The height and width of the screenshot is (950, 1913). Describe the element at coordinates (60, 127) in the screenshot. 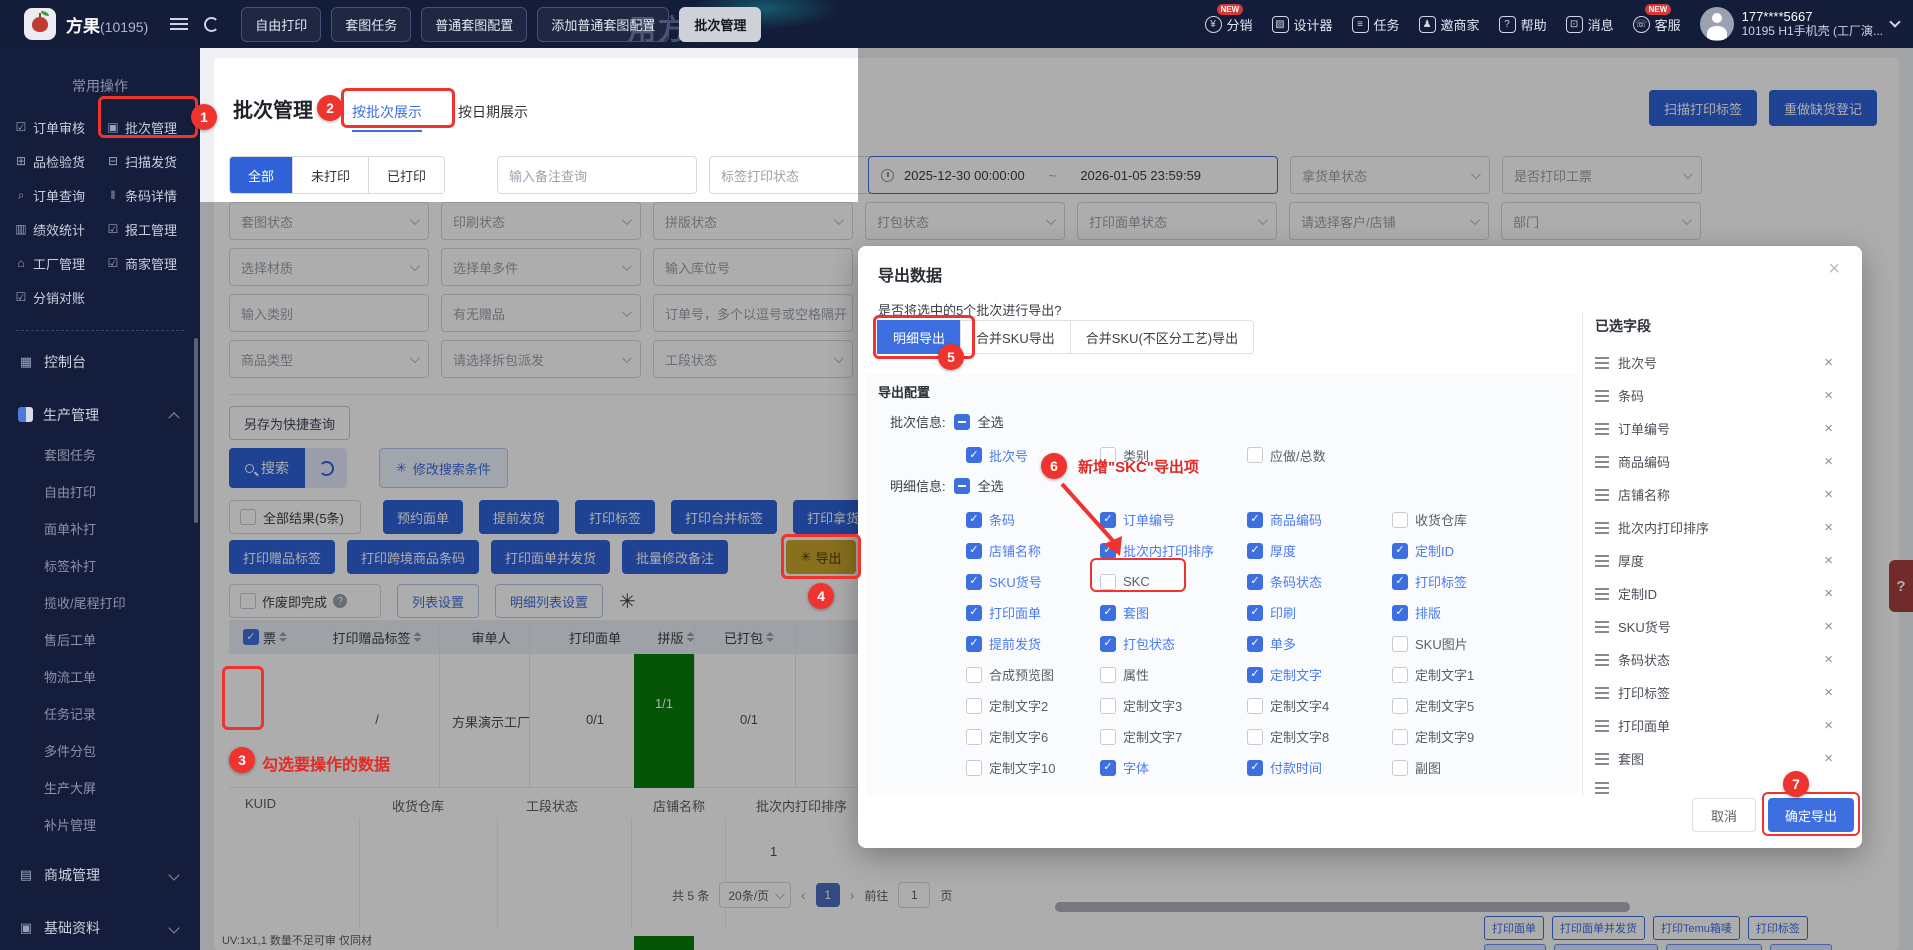

I see `sidebar-quick-item: ☑ 订单审核` at that location.